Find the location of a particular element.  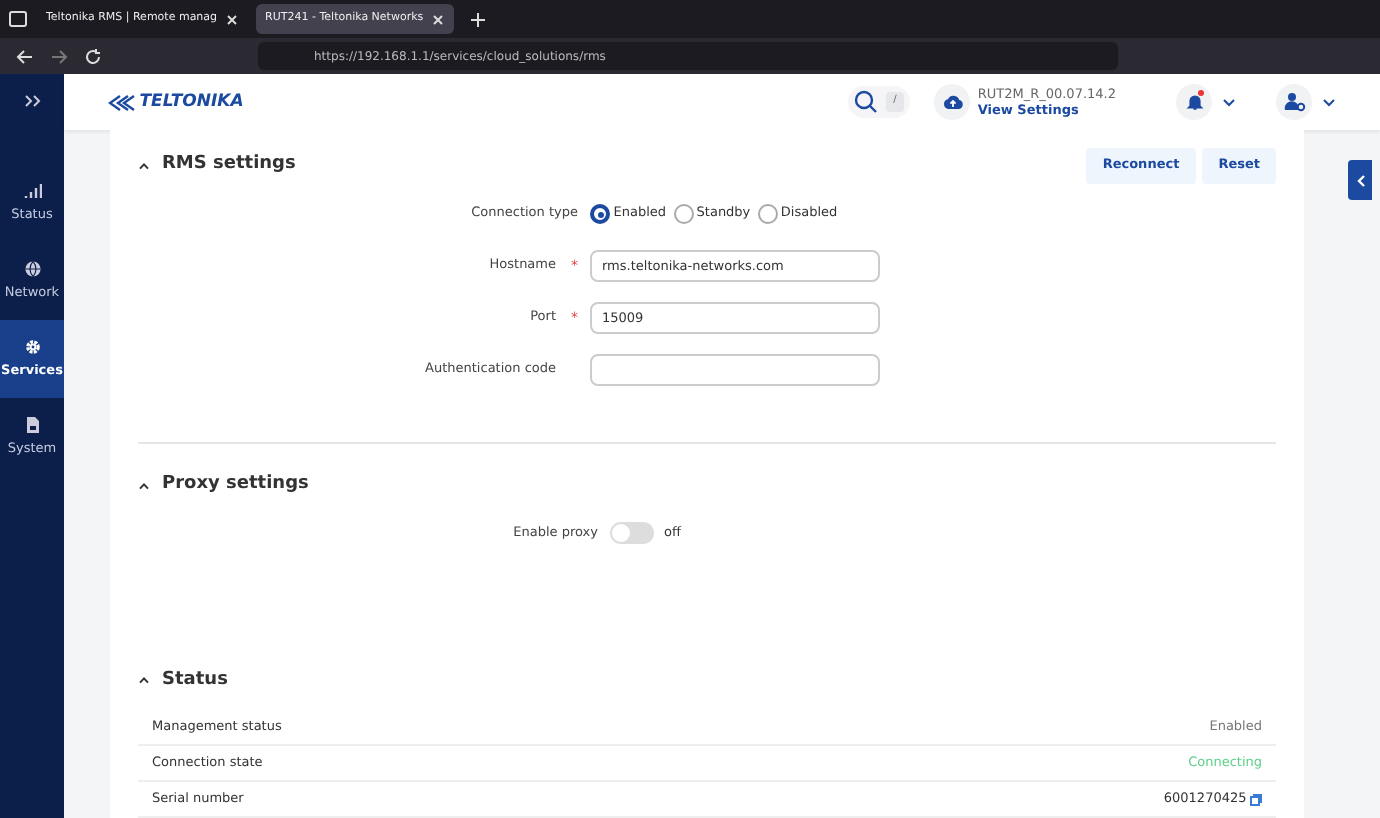

reload-icon is located at coordinates (93, 56).